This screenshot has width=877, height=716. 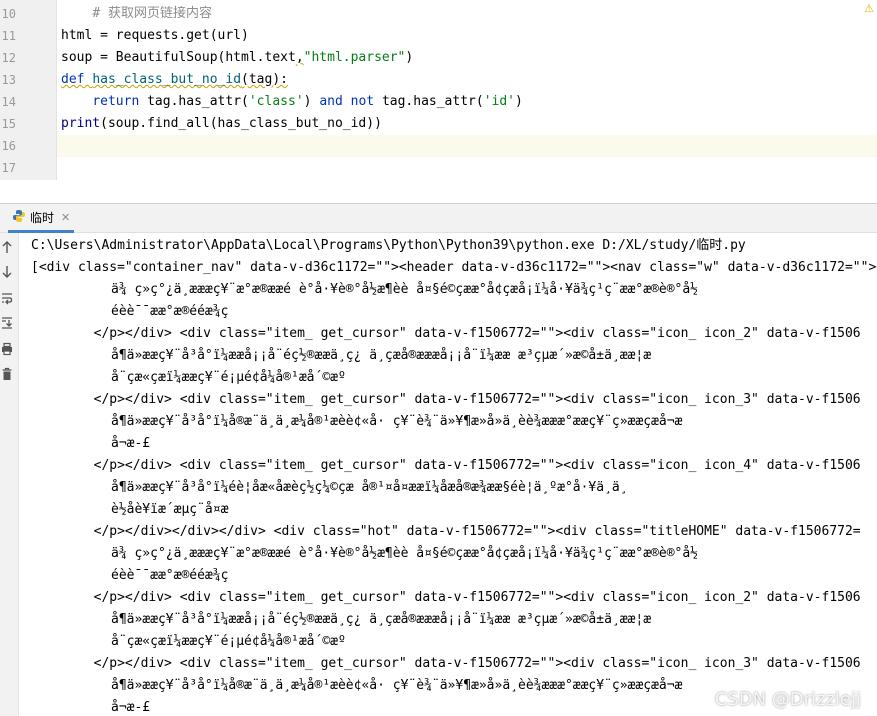 I want to click on trash-icon, so click(x=7, y=374).